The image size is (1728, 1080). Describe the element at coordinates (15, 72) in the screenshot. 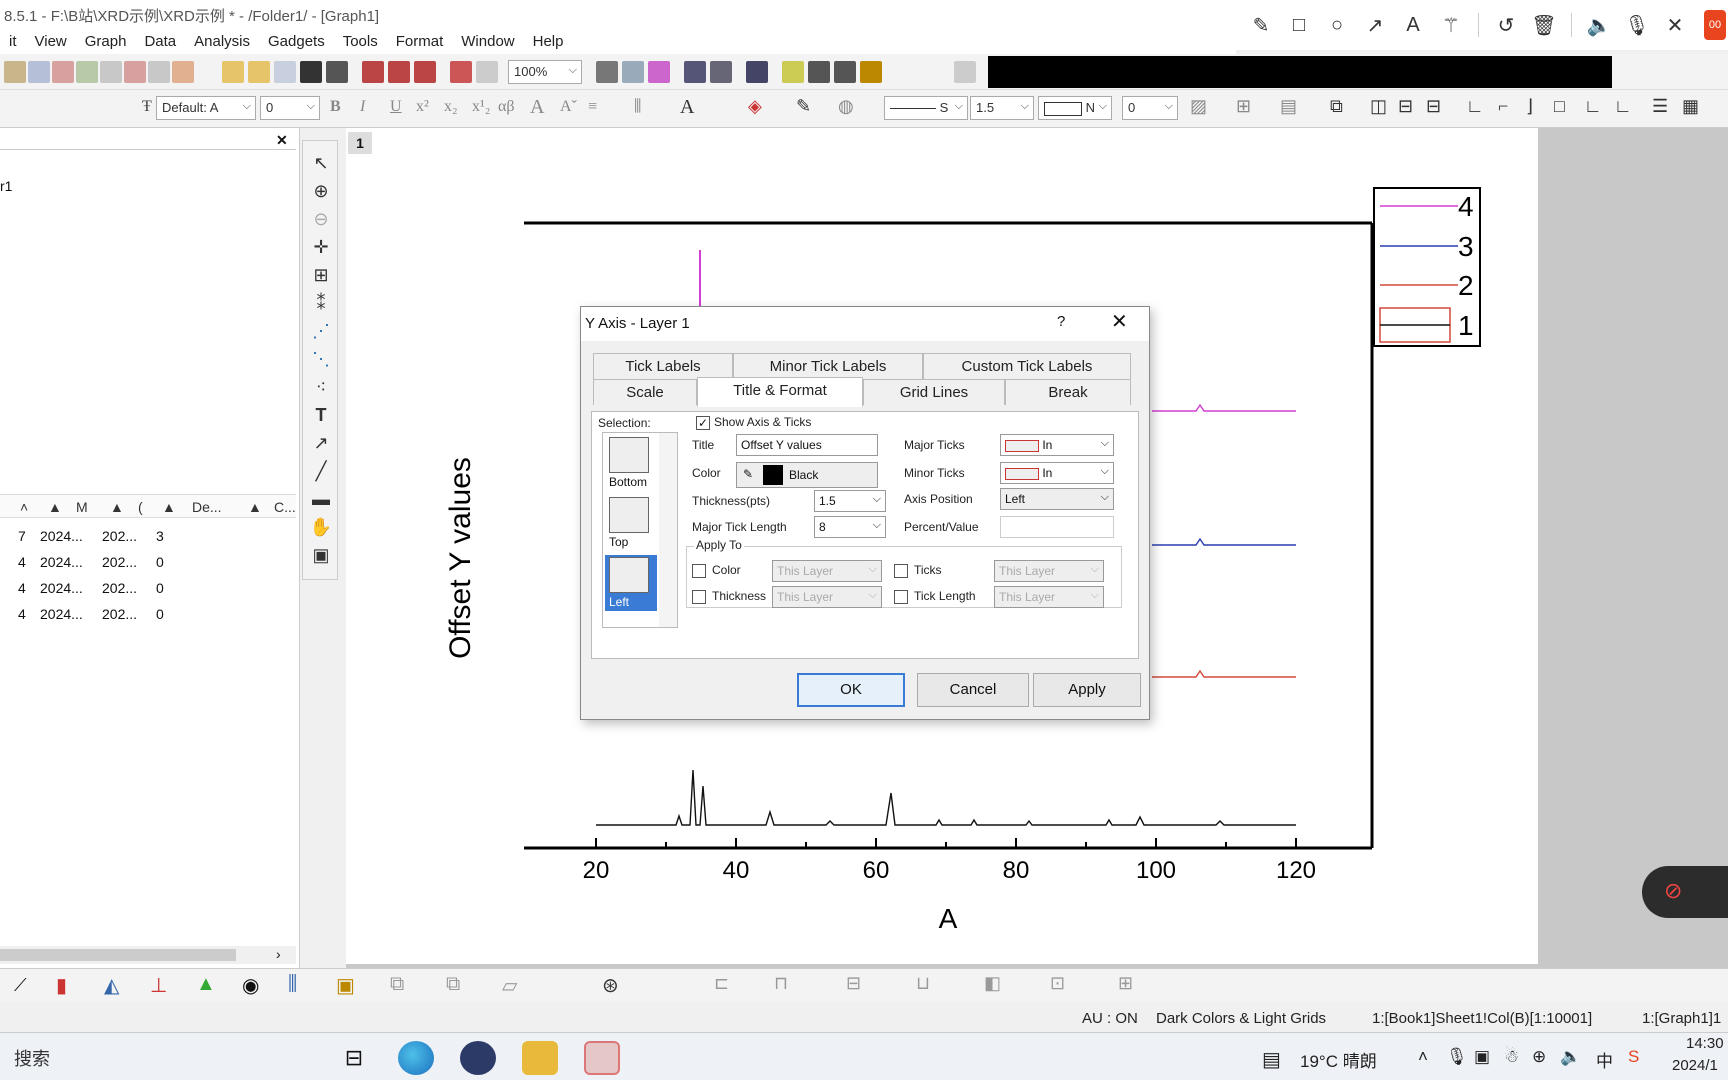

I see `new-project-icon` at that location.